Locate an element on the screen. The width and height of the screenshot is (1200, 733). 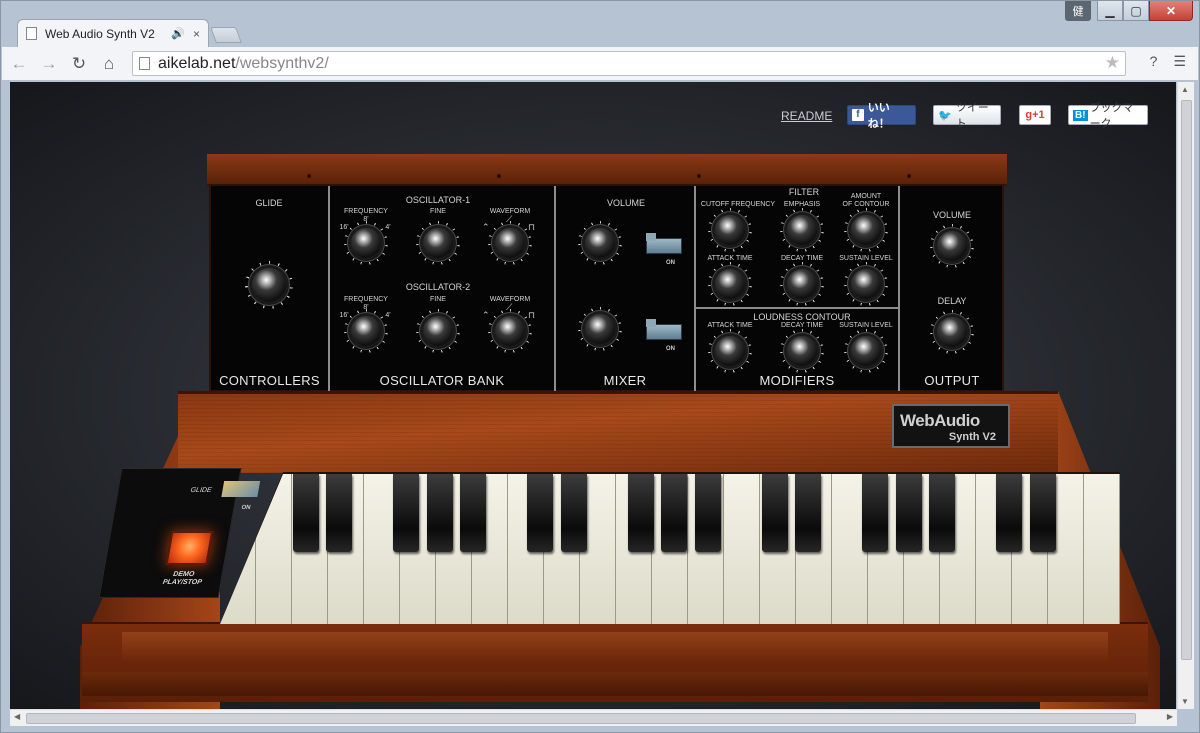
osc2-frequency-knob is located at coordinates (366, 331).